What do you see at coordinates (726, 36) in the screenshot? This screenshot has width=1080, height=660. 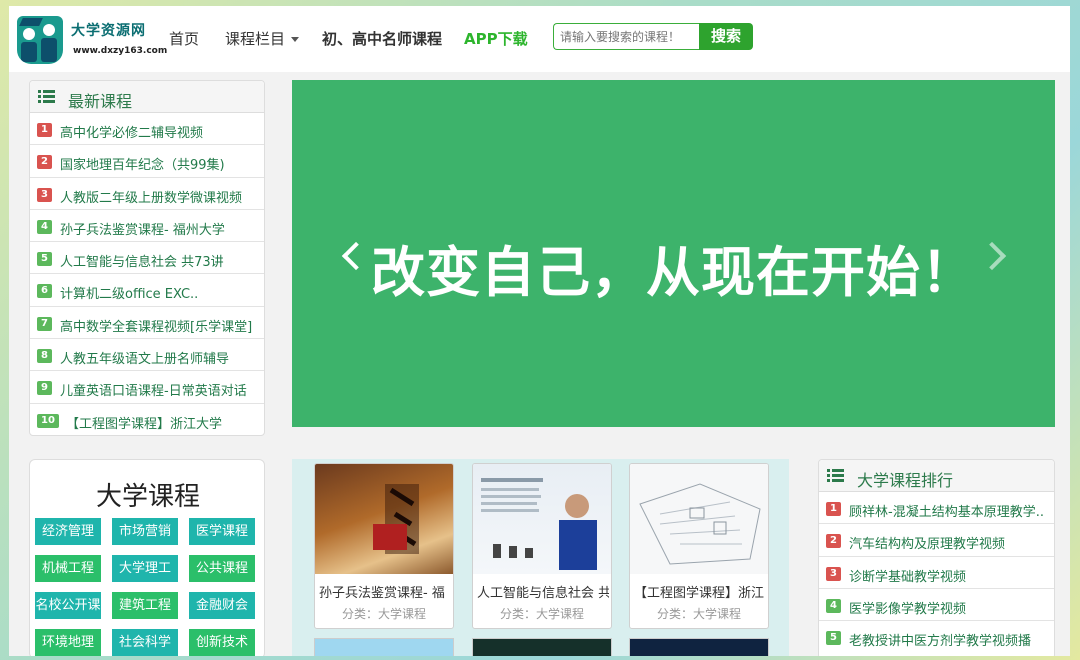 I see `search-button: 搜索` at bounding box center [726, 36].